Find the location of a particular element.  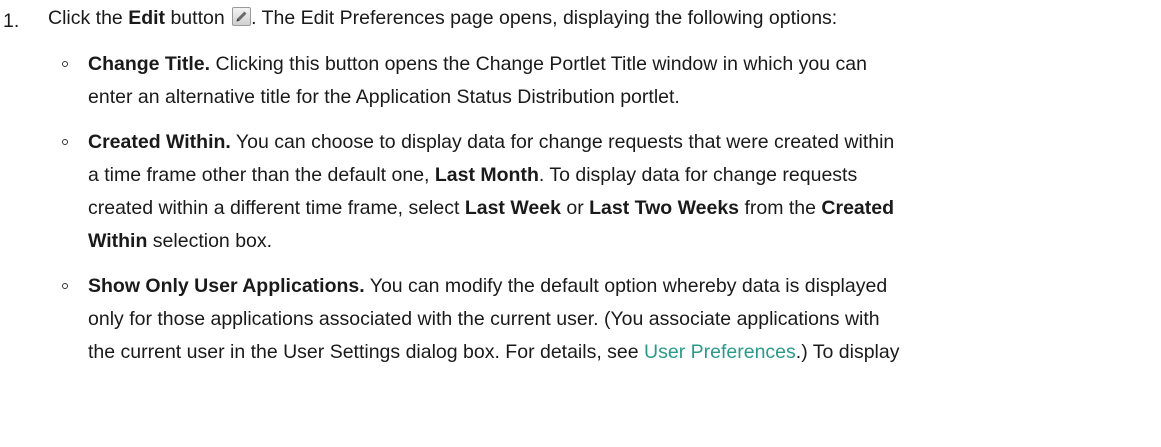

edit-pencil-icon is located at coordinates (242, 15).